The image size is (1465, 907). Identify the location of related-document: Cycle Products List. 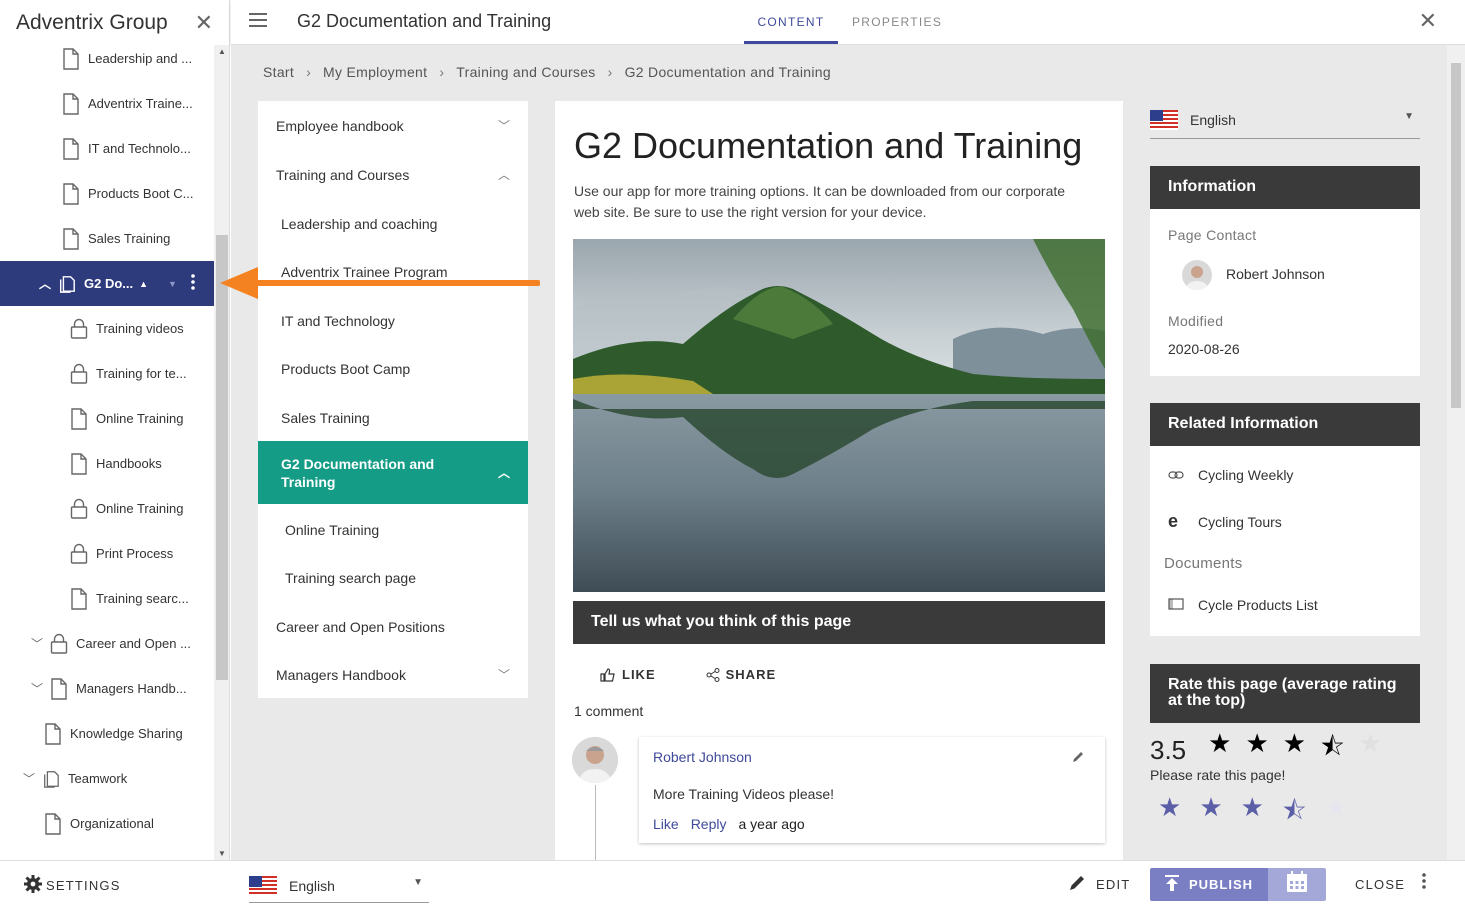
(1243, 605).